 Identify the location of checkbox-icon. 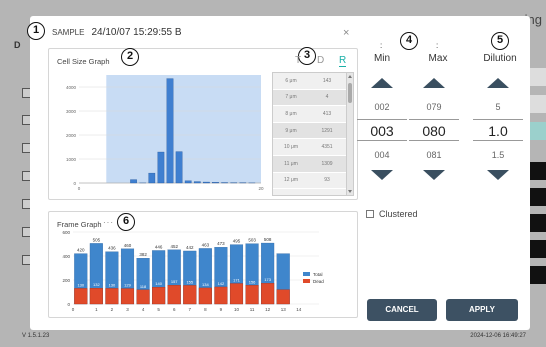
(370, 214).